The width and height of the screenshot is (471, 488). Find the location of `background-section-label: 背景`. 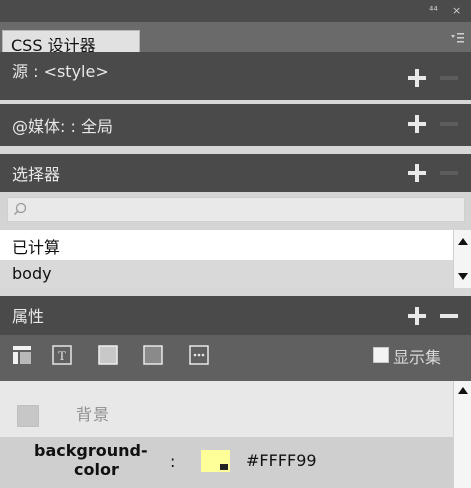

background-section-label: 背景 is located at coordinates (93, 414).